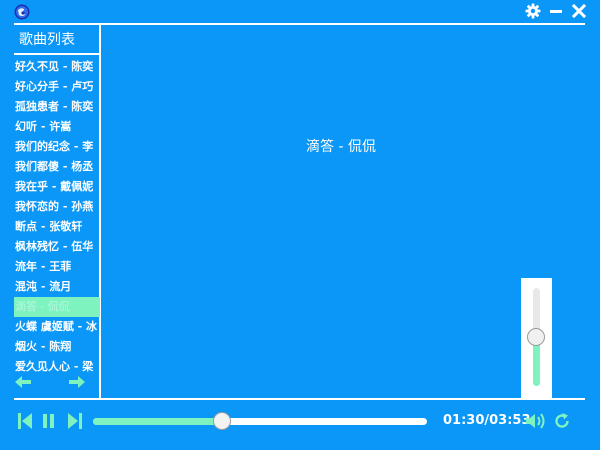 This screenshot has height=450, width=600. Describe the element at coordinates (562, 421) in the screenshot. I see `loop-icon` at that location.